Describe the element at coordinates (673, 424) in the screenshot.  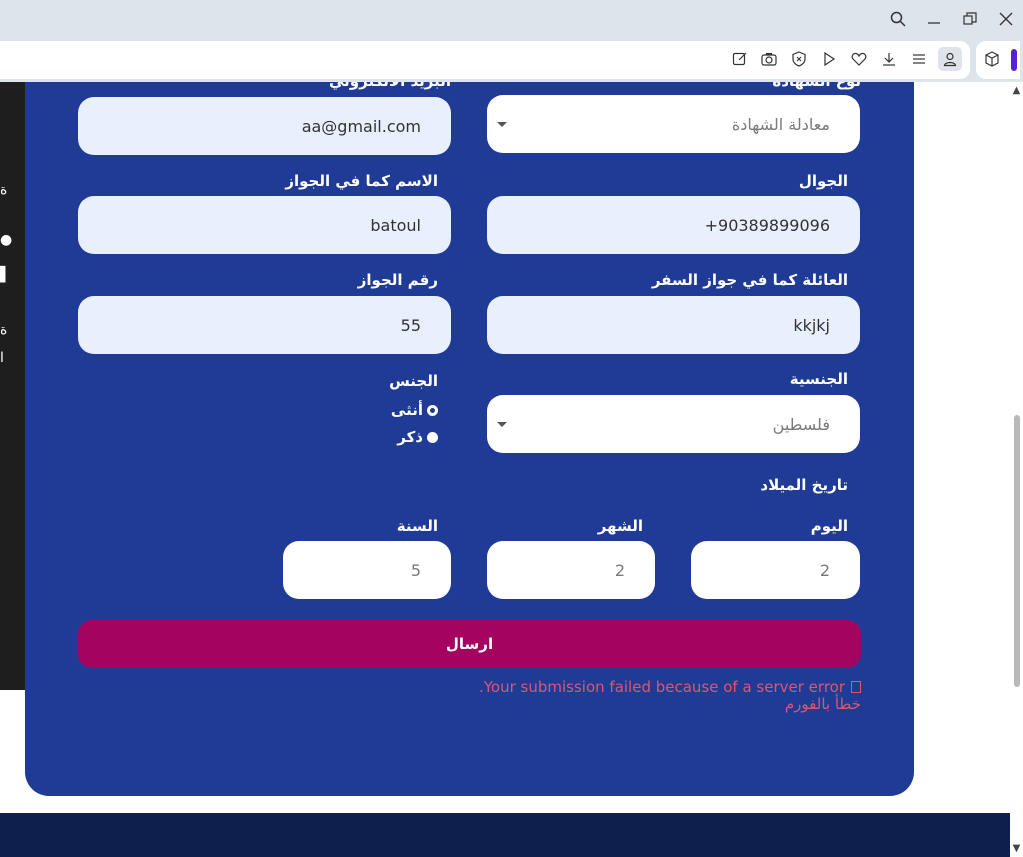
I see `nationality-select: فلسطين` at that location.